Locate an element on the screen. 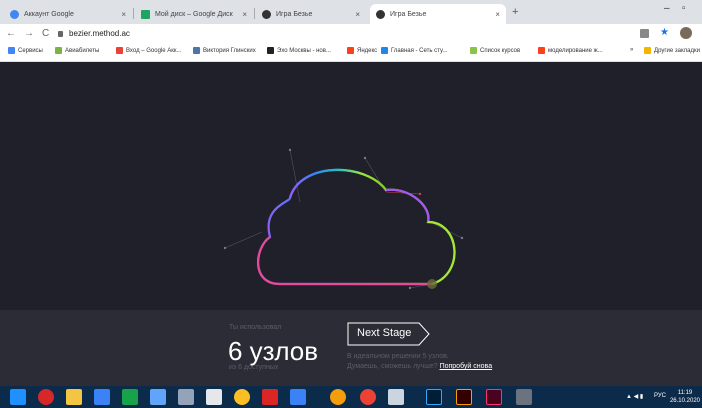 The image size is (702, 408). bookmark-yandex: Яндекс is located at coordinates (362, 50).